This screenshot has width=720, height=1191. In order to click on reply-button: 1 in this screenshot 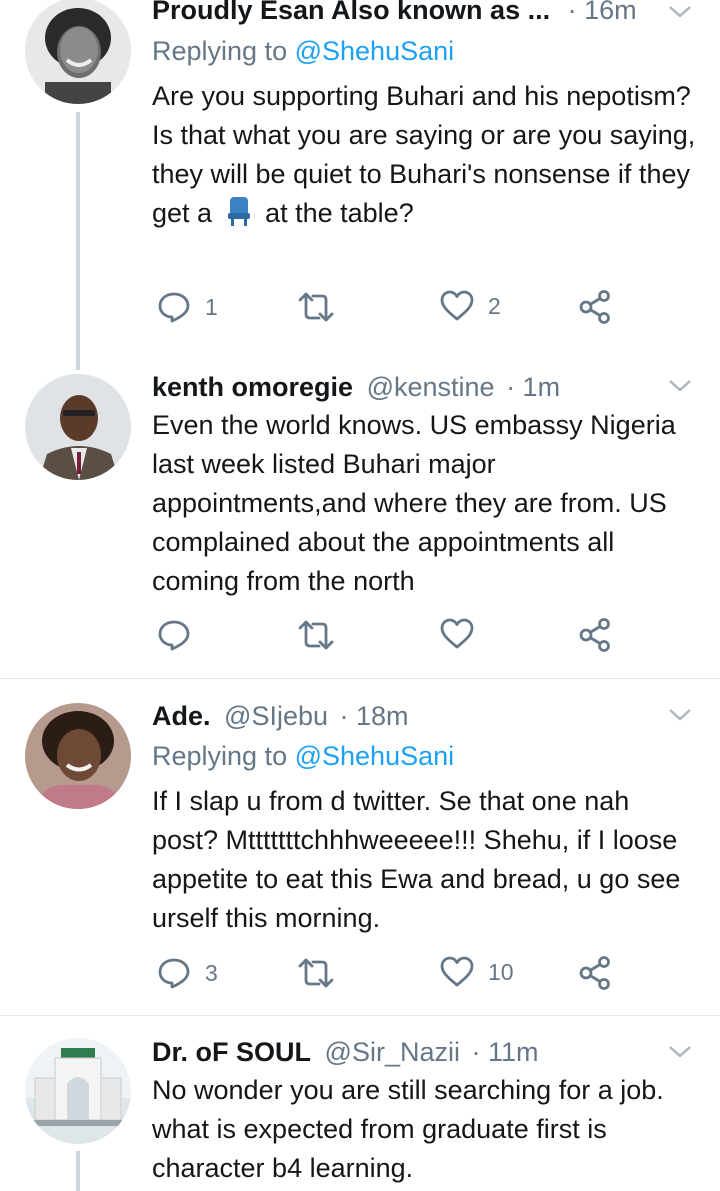, I will do `click(187, 307)`.